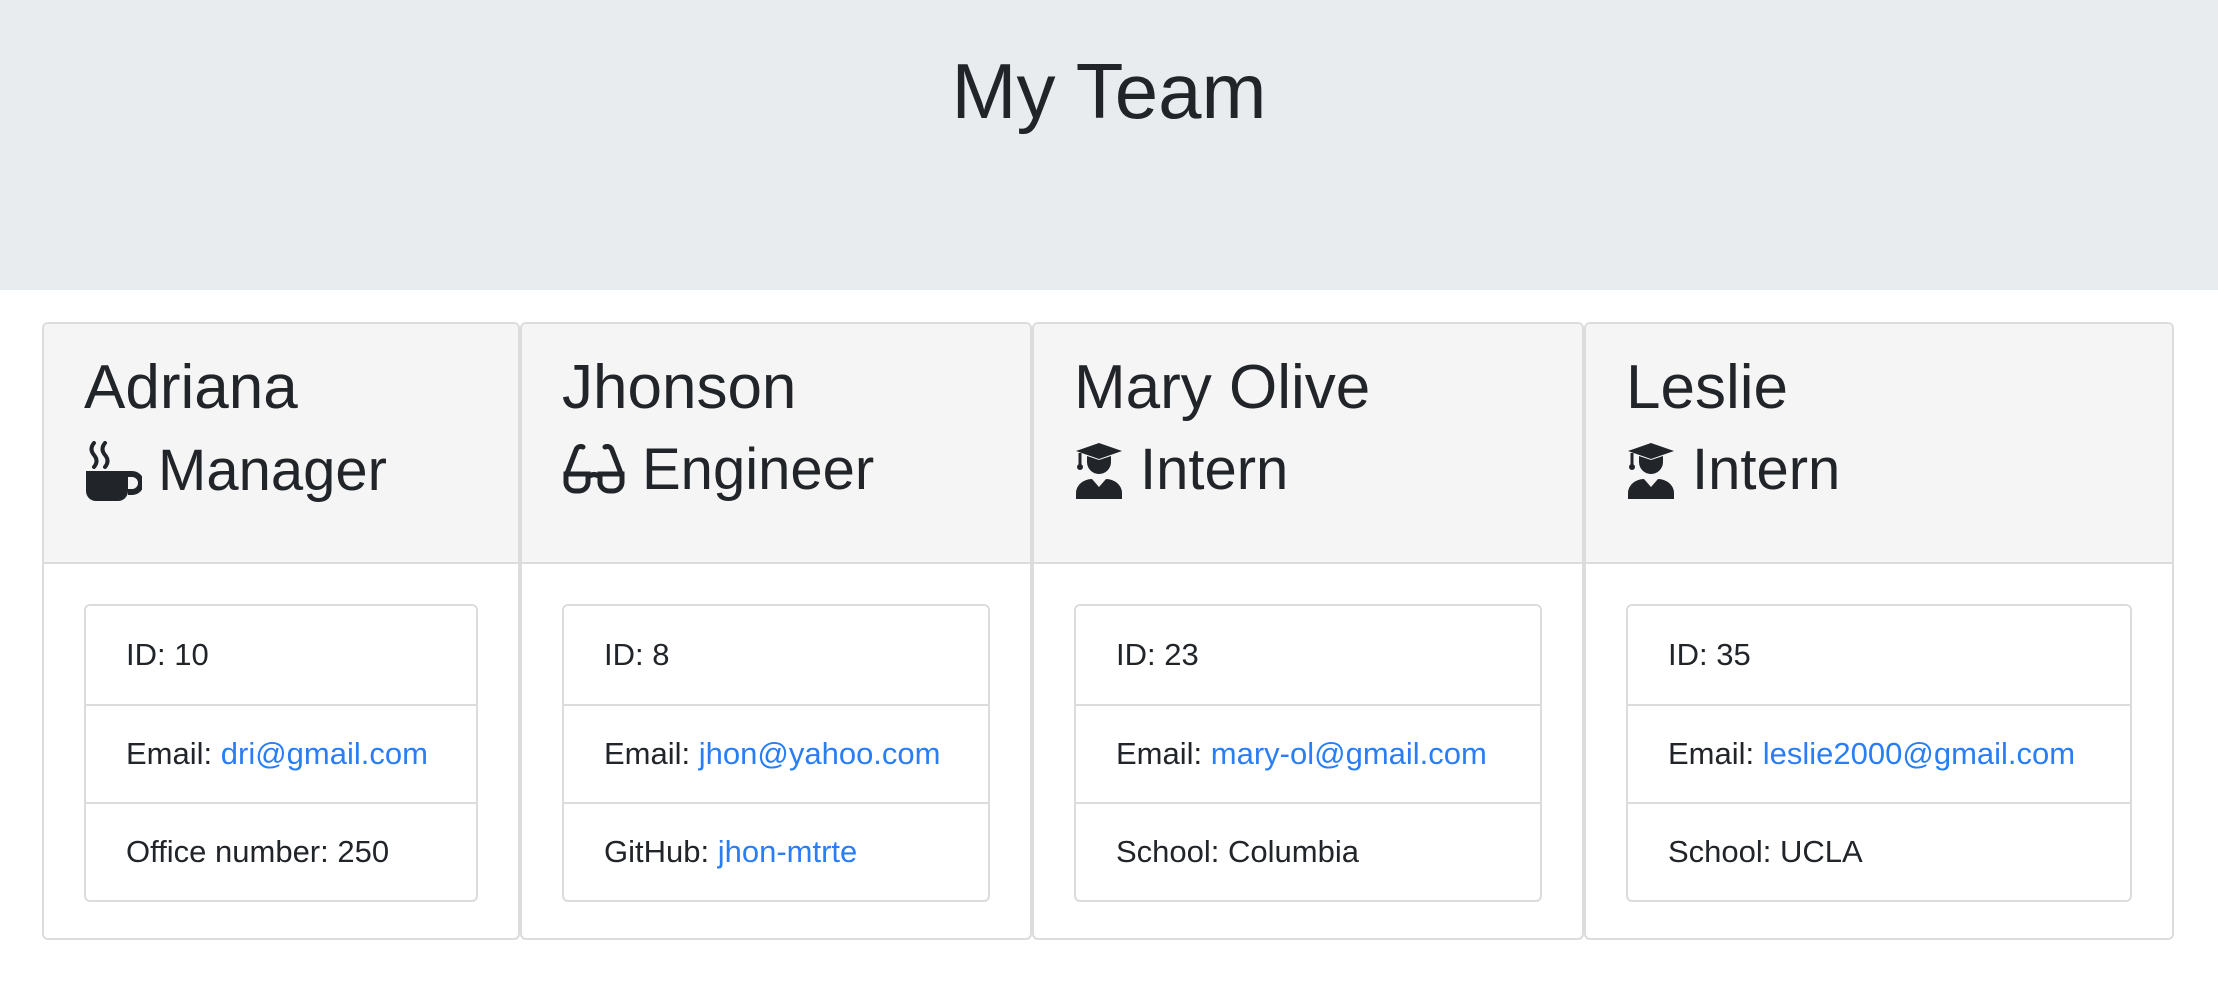 The width and height of the screenshot is (2218, 986). What do you see at coordinates (1109, 91) in the screenshot?
I see `page-title: My Team` at bounding box center [1109, 91].